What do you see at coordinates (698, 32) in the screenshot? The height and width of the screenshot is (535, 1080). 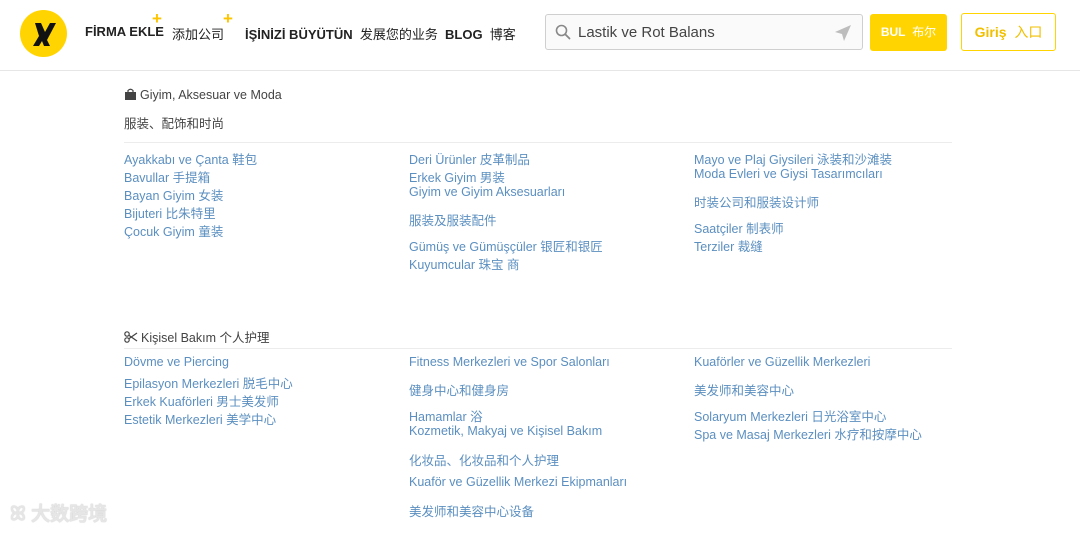 I see `search-input` at bounding box center [698, 32].